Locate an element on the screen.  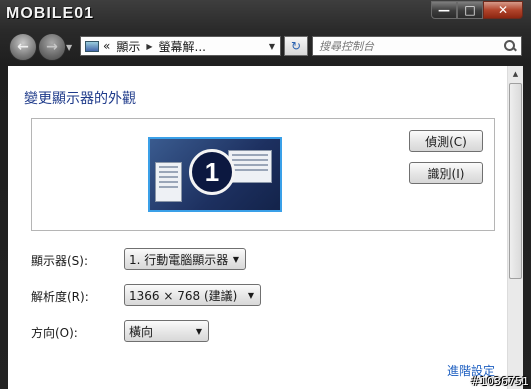
scrollbar-thumb is located at coordinates (515, 181).